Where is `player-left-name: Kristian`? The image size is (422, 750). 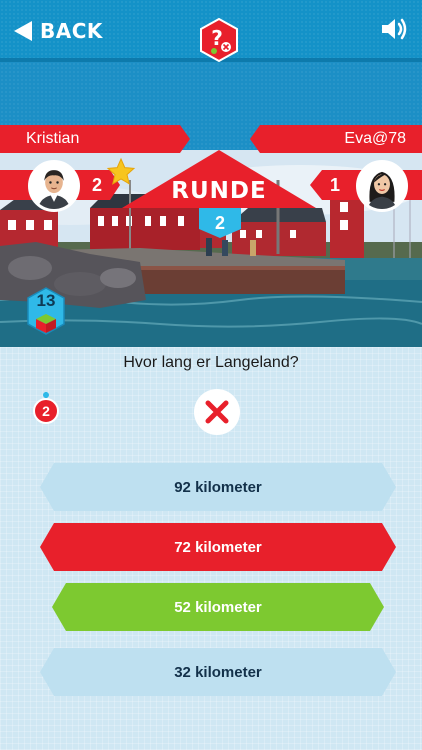
player-left-name: Kristian is located at coordinates (95, 139).